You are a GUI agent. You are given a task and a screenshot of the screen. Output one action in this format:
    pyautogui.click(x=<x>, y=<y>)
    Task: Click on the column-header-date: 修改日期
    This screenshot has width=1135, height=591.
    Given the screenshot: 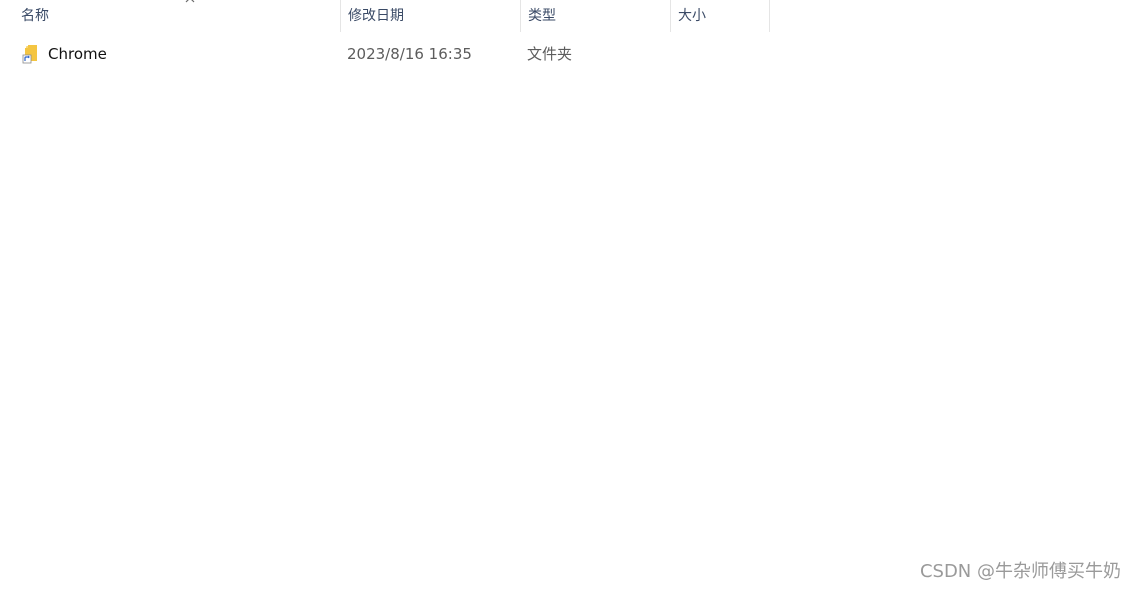 What is the action you would take?
    pyautogui.click(x=430, y=16)
    